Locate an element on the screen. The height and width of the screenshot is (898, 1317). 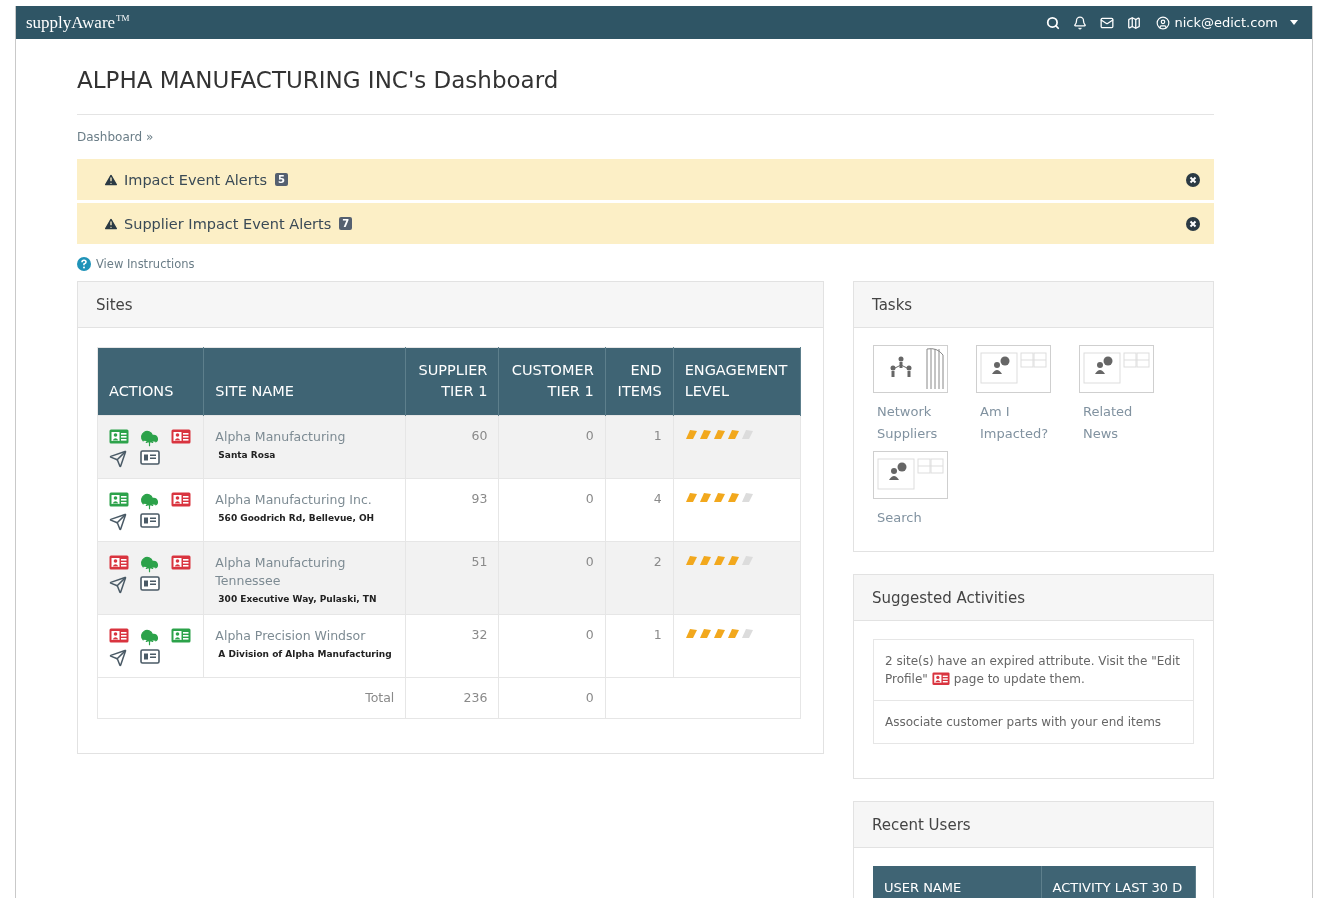
task-link: Related News is located at coordinates (1119, 423).